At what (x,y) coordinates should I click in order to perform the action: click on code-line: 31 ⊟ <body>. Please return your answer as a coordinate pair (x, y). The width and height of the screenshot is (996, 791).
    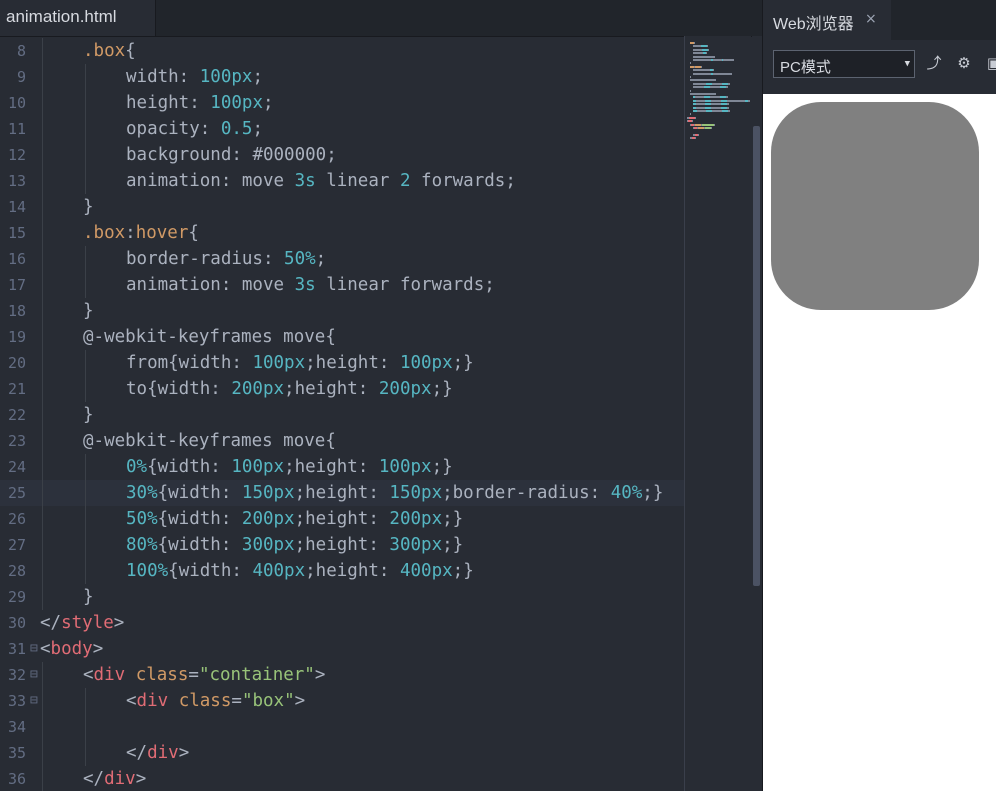
    Looking at the image, I should click on (342, 649).